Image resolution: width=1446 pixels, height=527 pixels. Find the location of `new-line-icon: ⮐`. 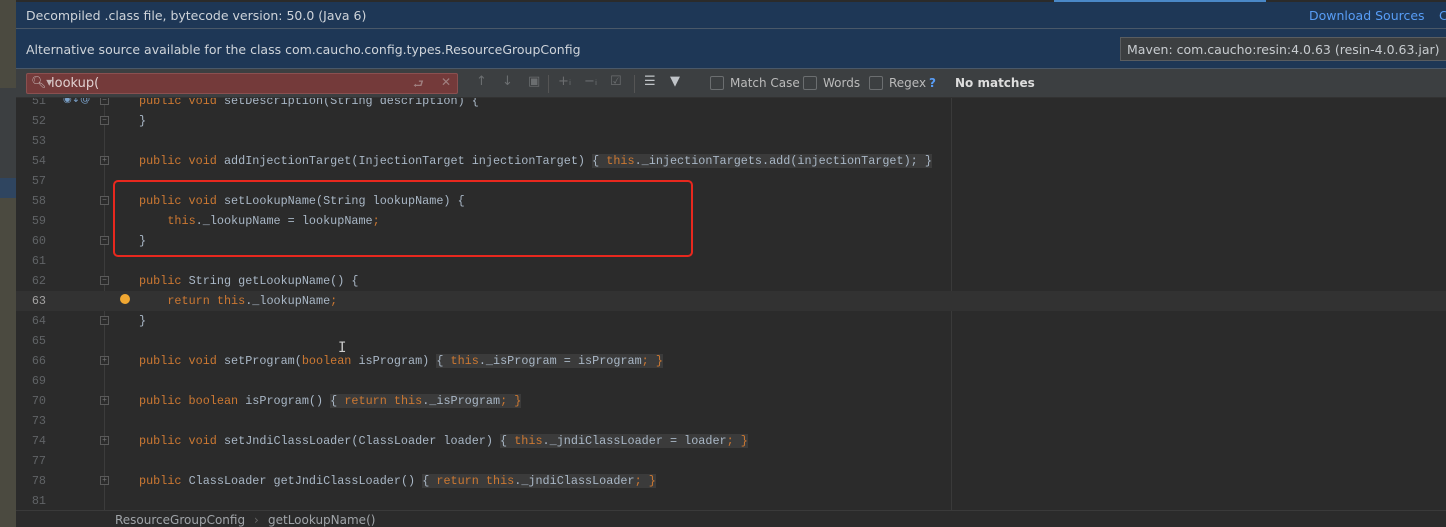

new-line-icon: ⮐ is located at coordinates (418, 85).